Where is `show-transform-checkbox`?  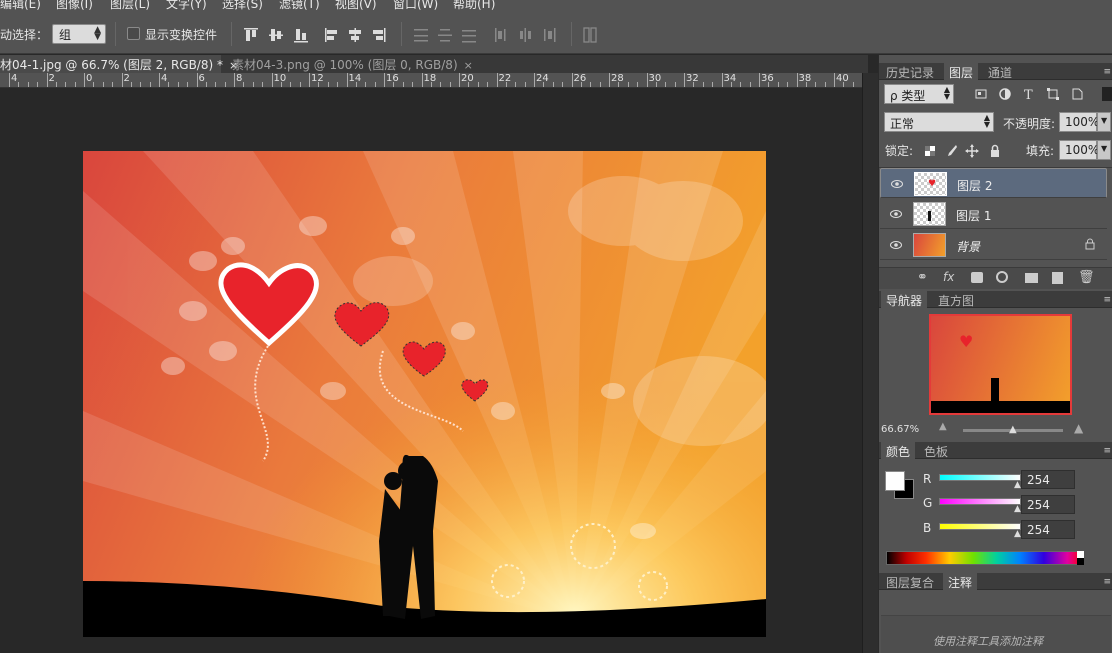
show-transform-checkbox is located at coordinates (133, 33).